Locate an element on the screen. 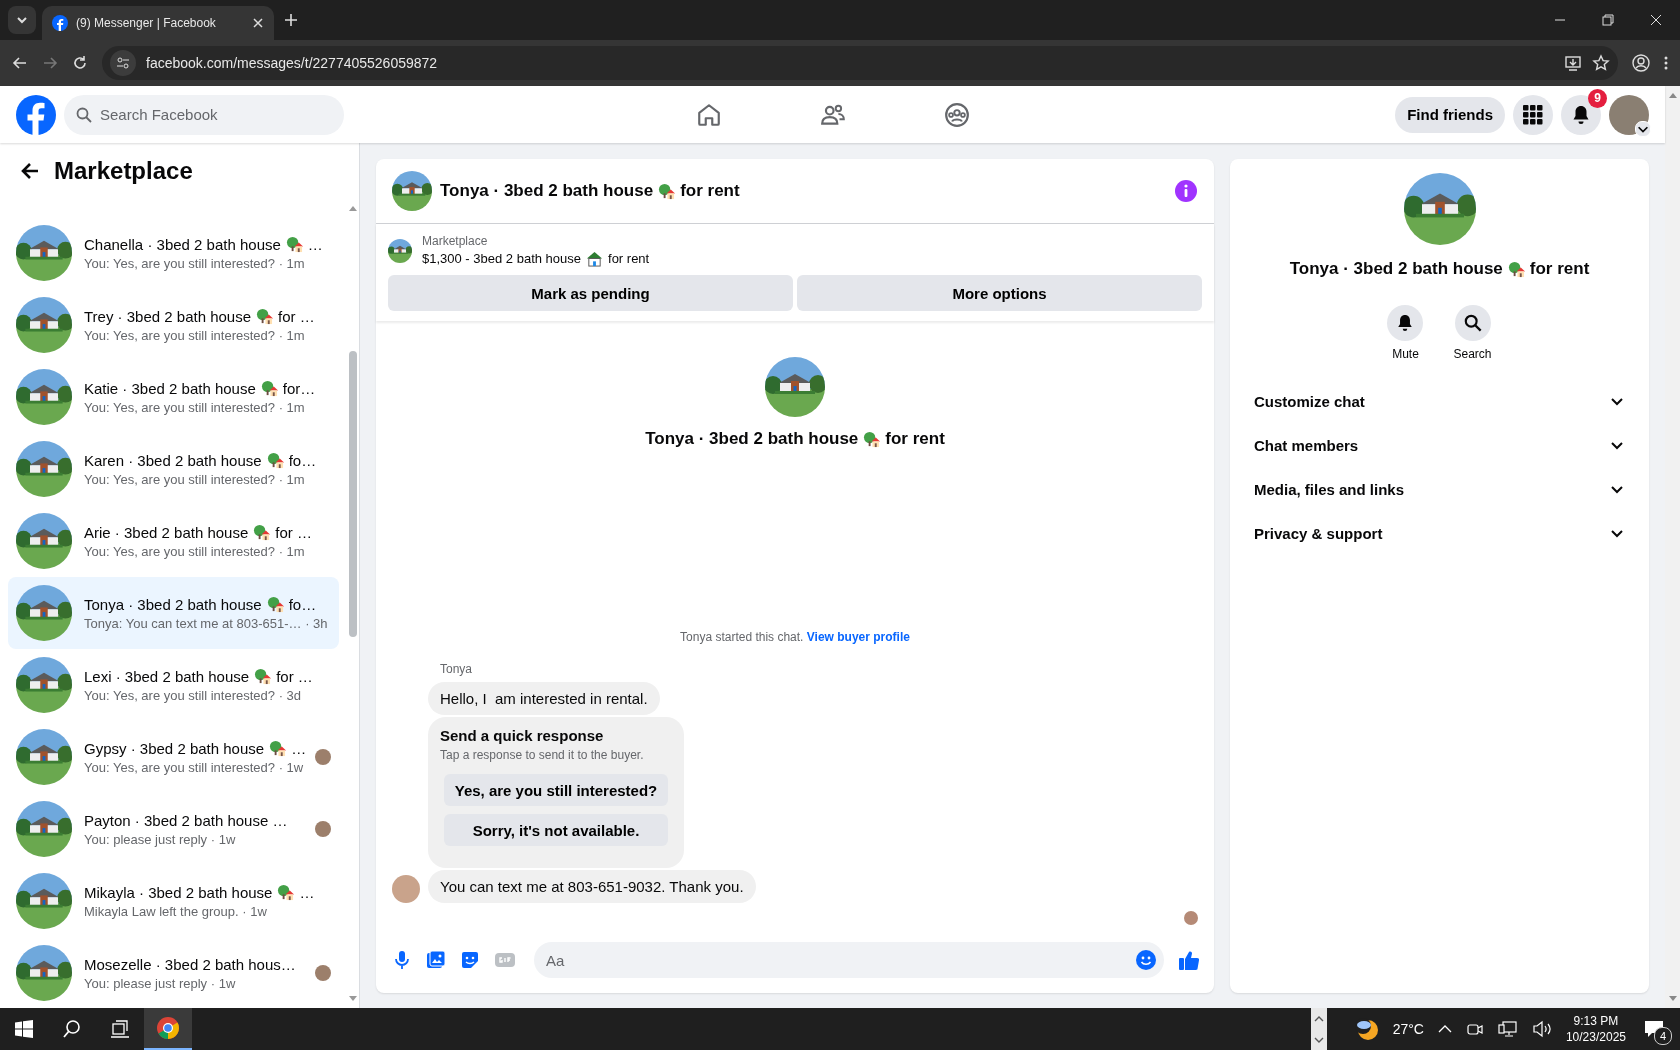  scrollbar is located at coordinates (1672, 547).